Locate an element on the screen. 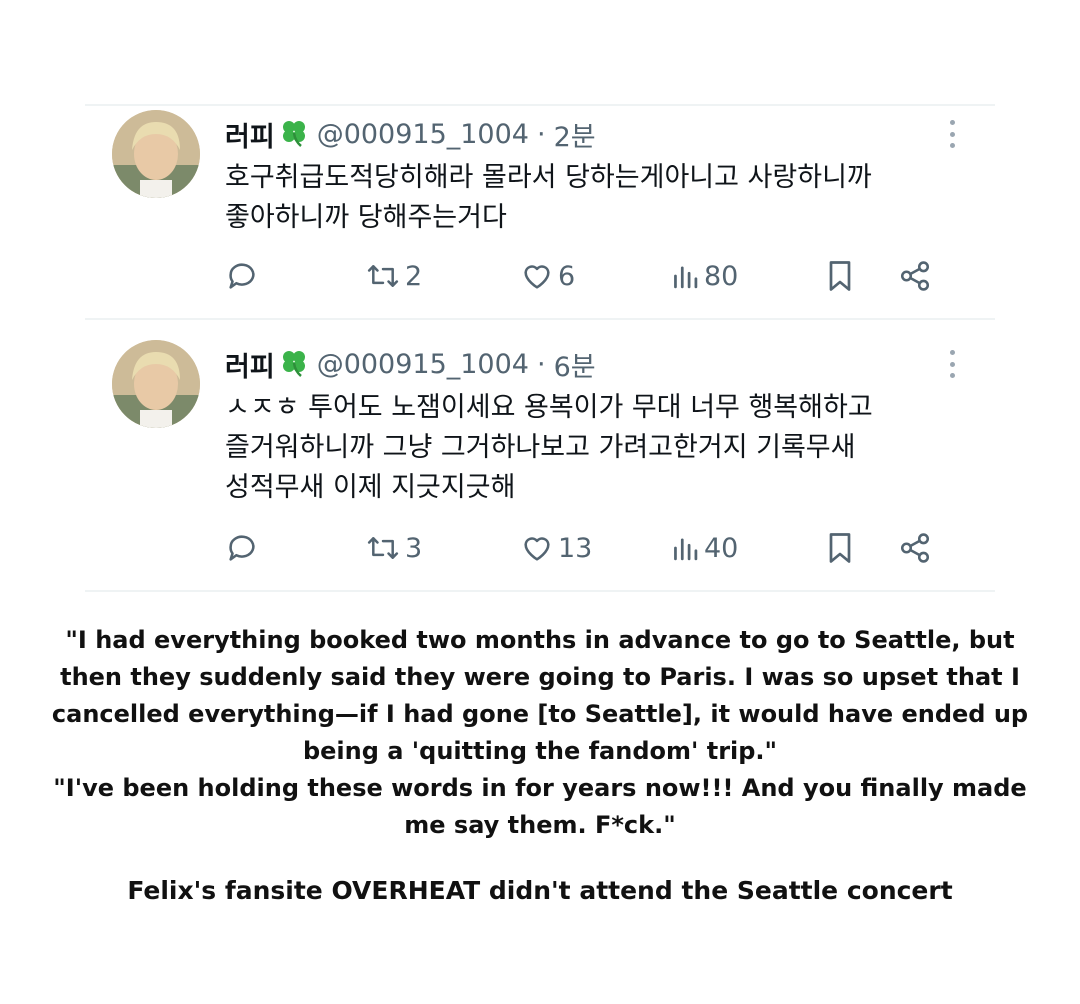  tweet-header: 러피 @000915_1004 · 6분 is located at coordinates (410, 364).